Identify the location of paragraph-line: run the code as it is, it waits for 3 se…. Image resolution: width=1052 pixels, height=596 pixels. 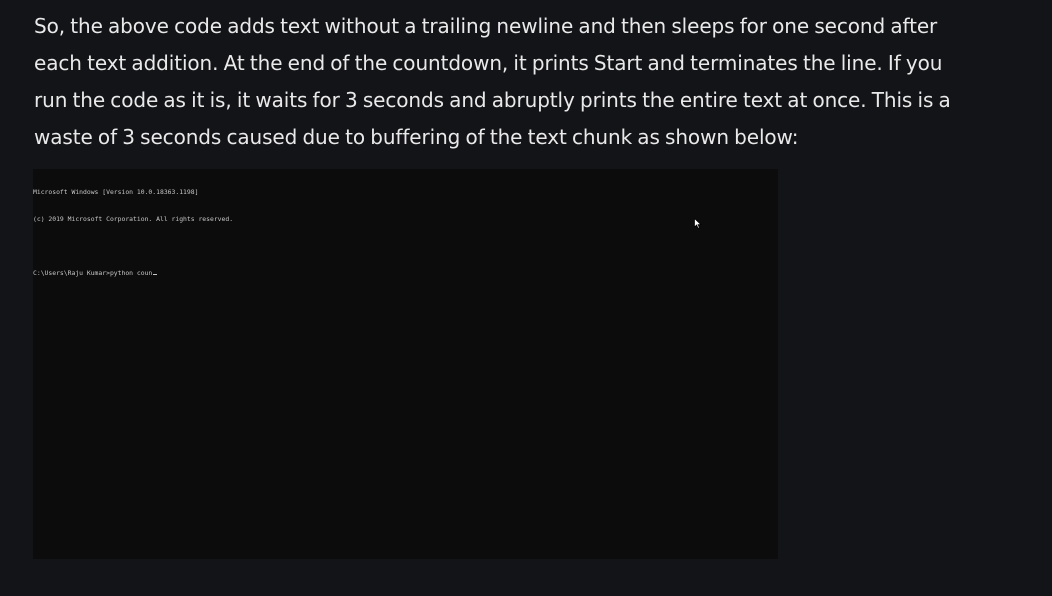
(492, 100).